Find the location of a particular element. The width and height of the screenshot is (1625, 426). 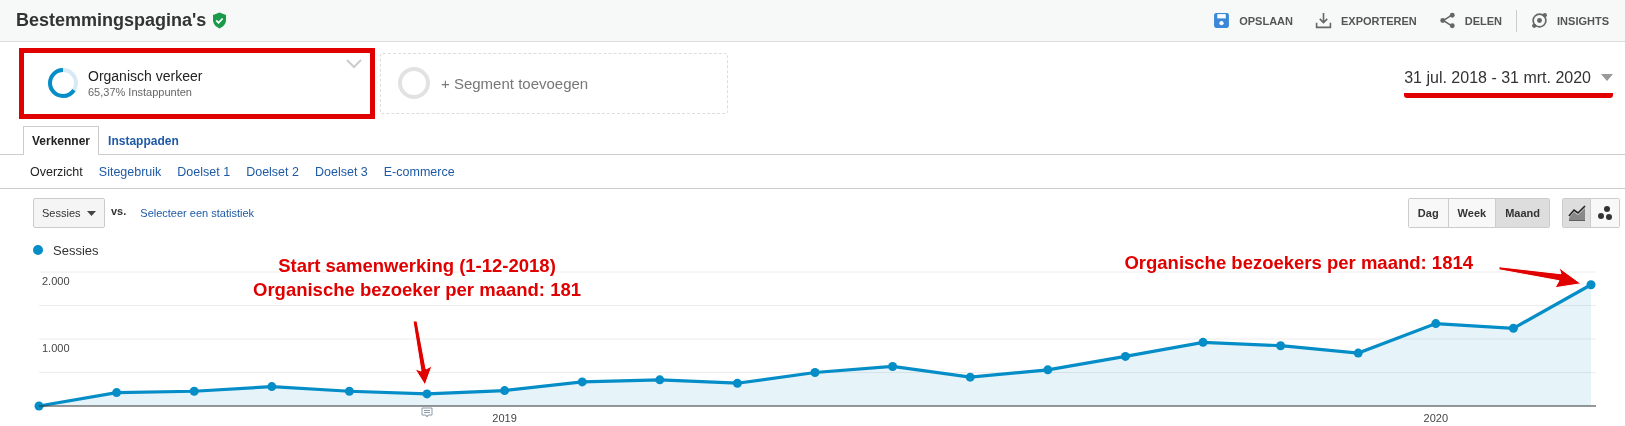

caret-icon is located at coordinates (91, 213).